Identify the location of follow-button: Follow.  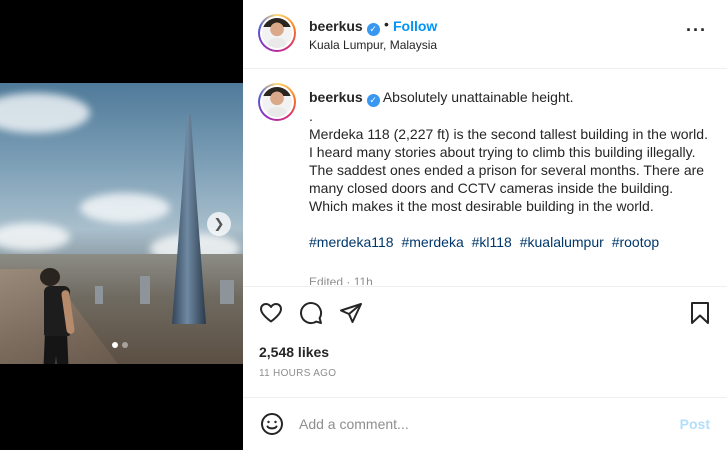
(415, 26).